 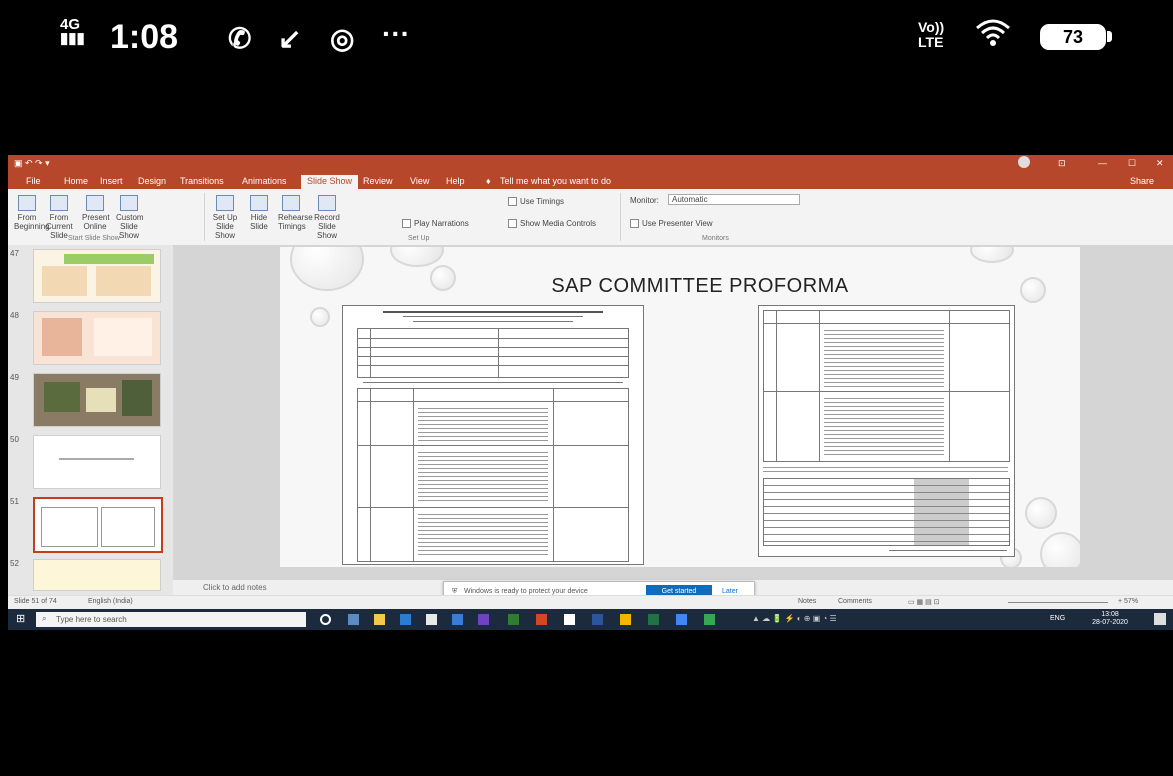 What do you see at coordinates (435, 223) in the screenshot?
I see `play-narrations-checkbox: Play Narrations` at bounding box center [435, 223].